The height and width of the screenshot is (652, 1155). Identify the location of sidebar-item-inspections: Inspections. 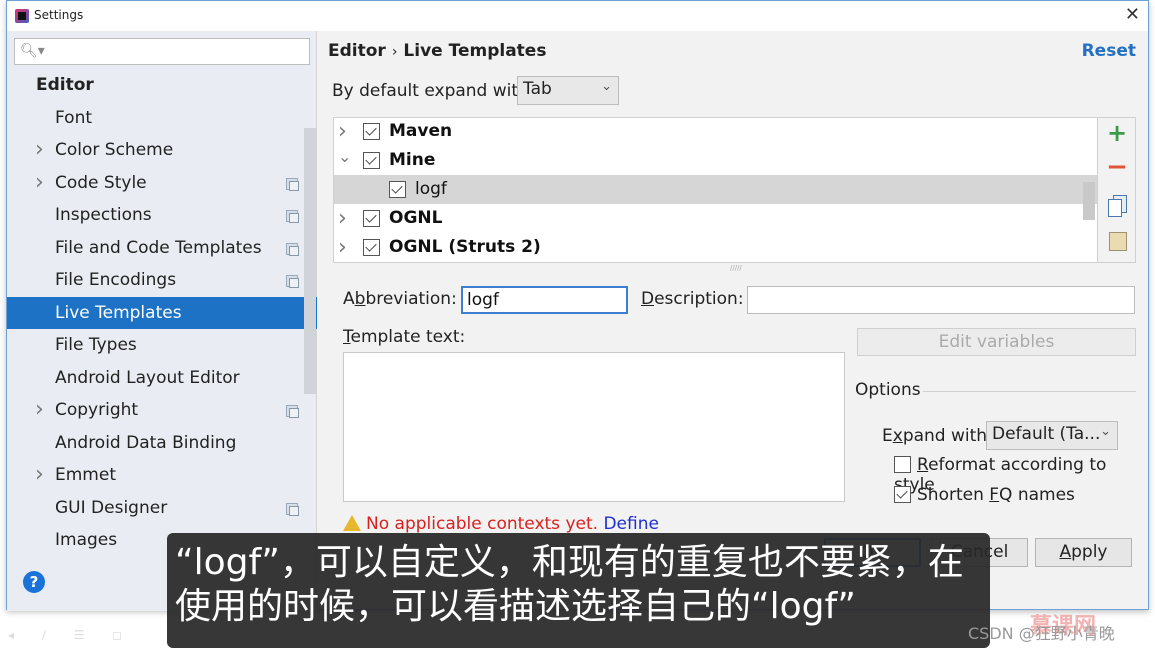
(162, 215).